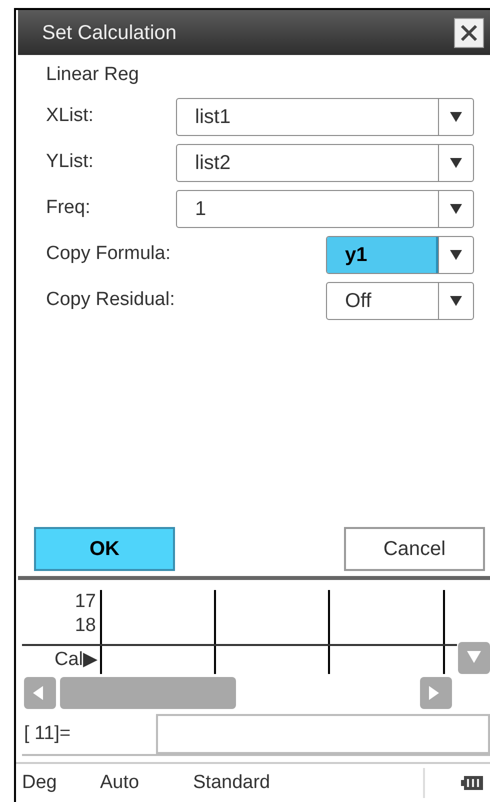 This screenshot has width=490, height=802. What do you see at coordinates (146, 783) in the screenshot?
I see `status-item: Auto` at bounding box center [146, 783].